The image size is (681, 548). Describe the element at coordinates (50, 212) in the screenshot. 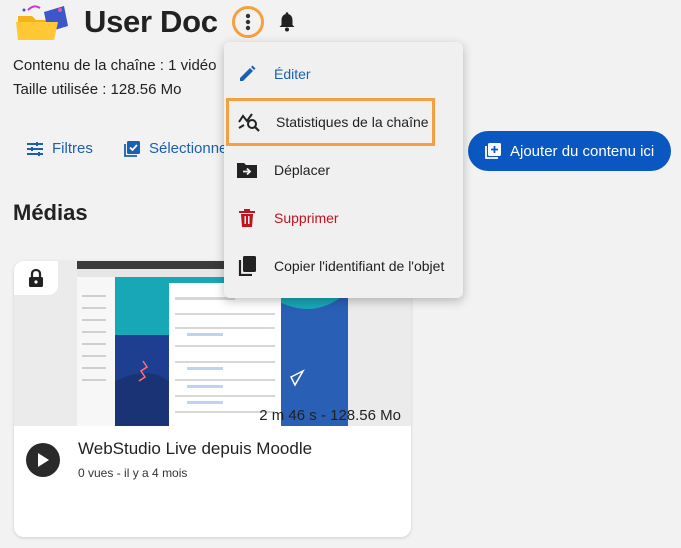

I see `section-title: Médias` at that location.